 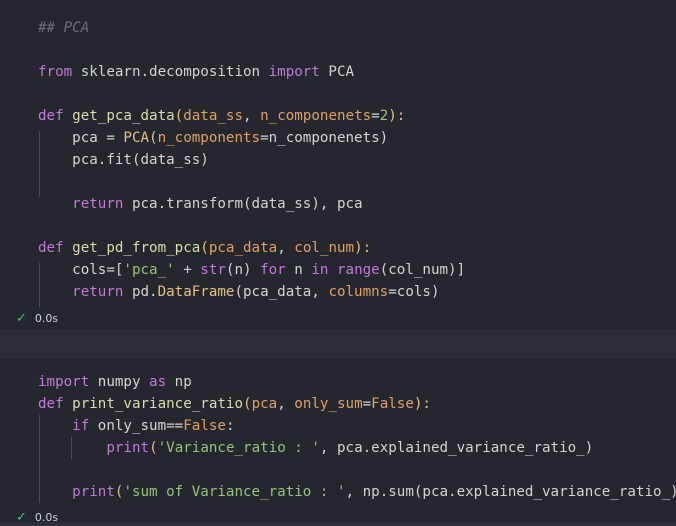 What do you see at coordinates (179, 382) in the screenshot?
I see `code-text: np` at bounding box center [179, 382].